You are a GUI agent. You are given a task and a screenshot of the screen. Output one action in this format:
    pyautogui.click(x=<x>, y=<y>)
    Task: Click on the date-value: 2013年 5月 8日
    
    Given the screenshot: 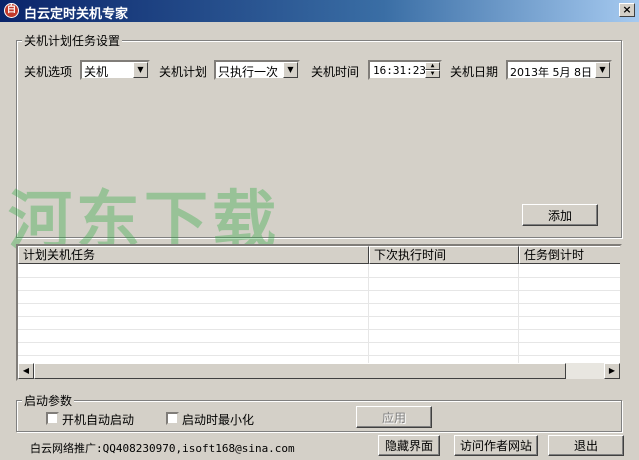 What is the action you would take?
    pyautogui.click(x=551, y=72)
    